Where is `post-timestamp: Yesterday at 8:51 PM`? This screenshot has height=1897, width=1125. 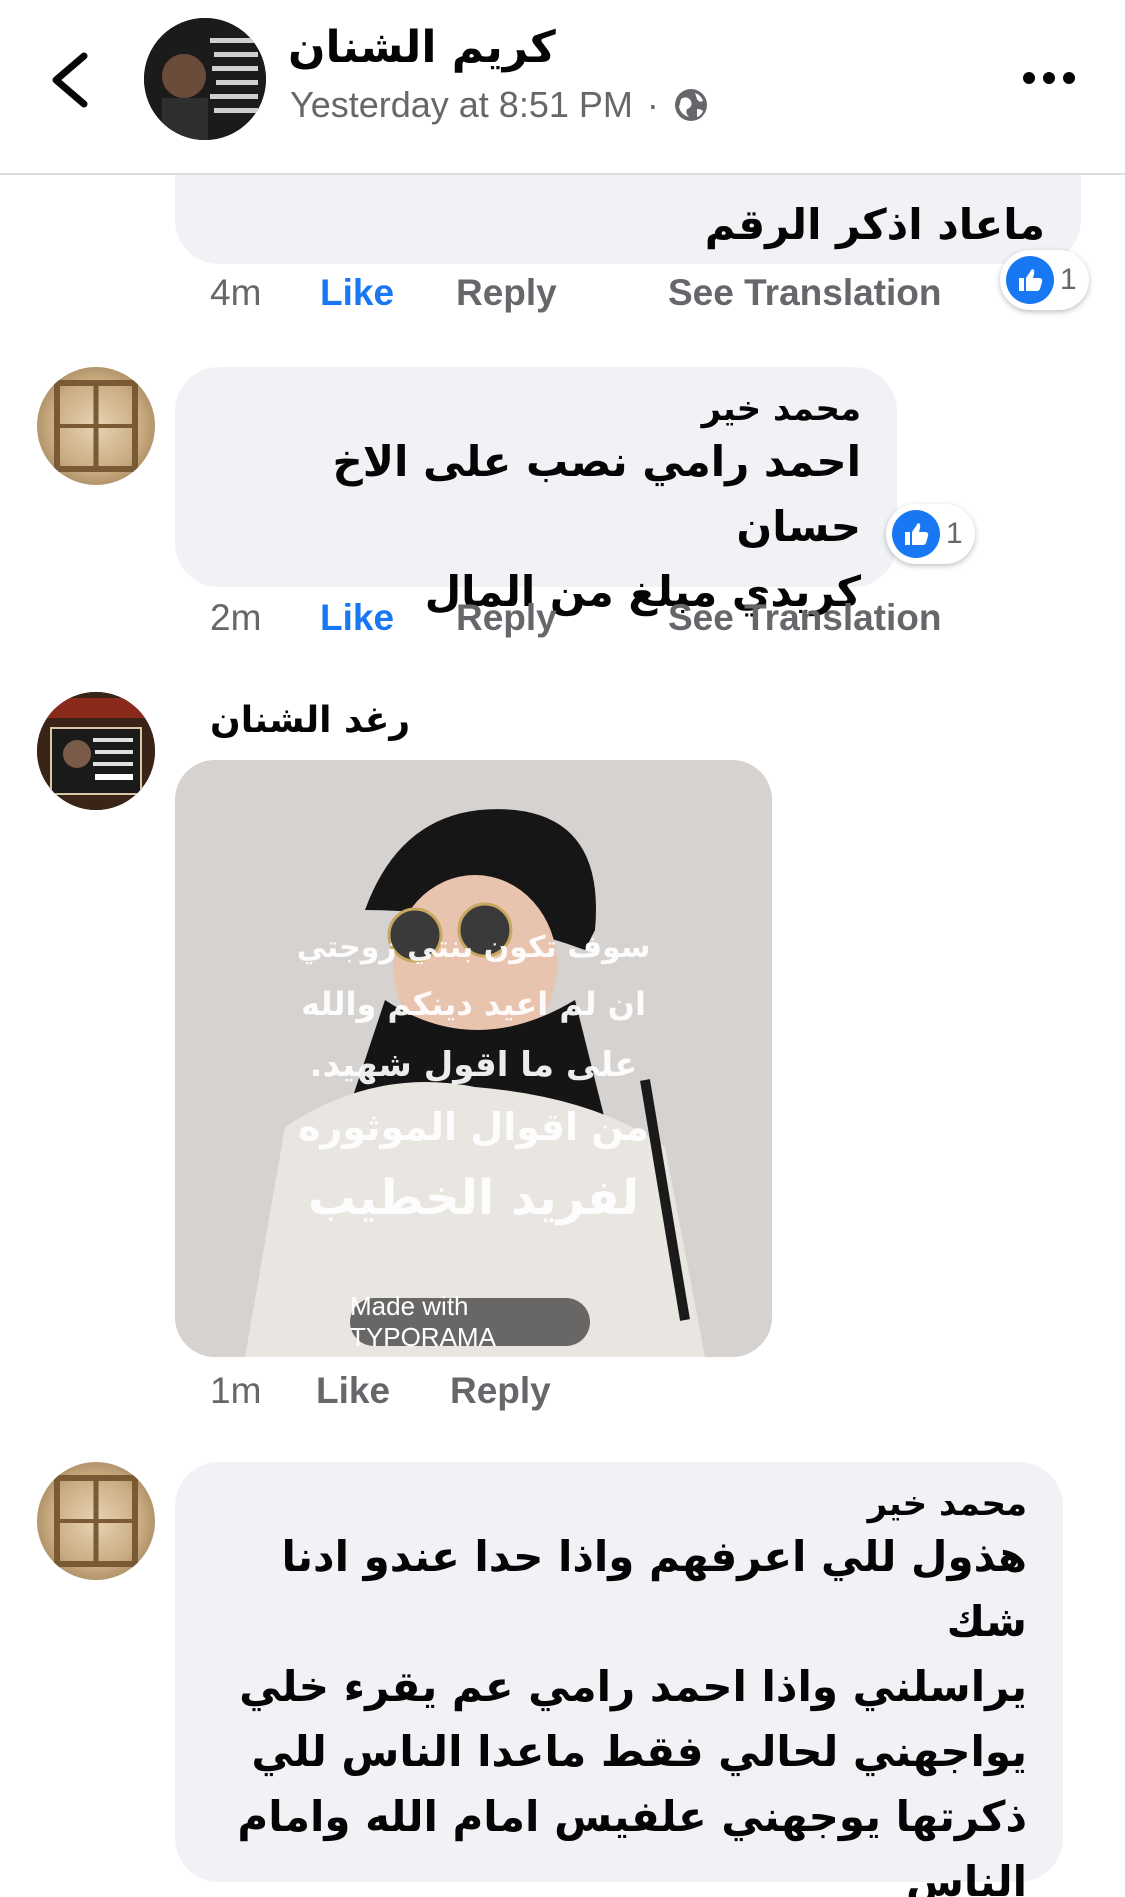 post-timestamp: Yesterday at 8:51 PM is located at coordinates (461, 105).